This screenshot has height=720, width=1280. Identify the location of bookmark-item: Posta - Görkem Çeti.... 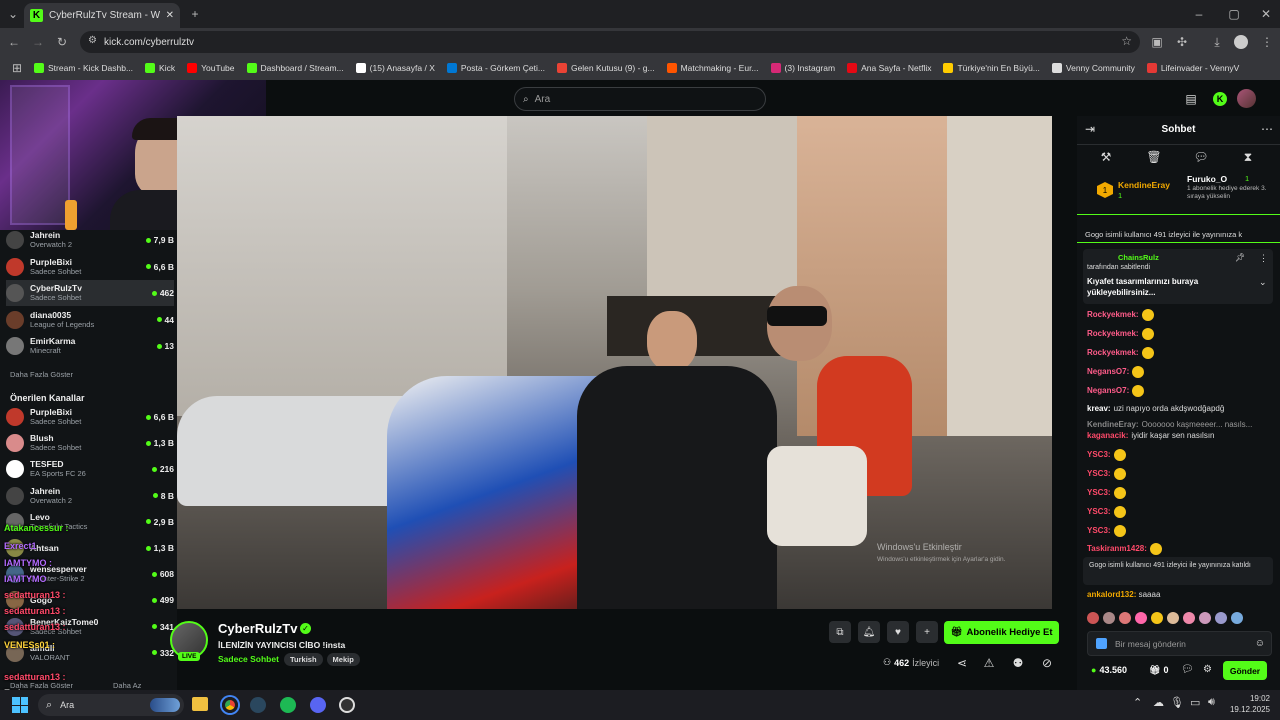
(495, 68).